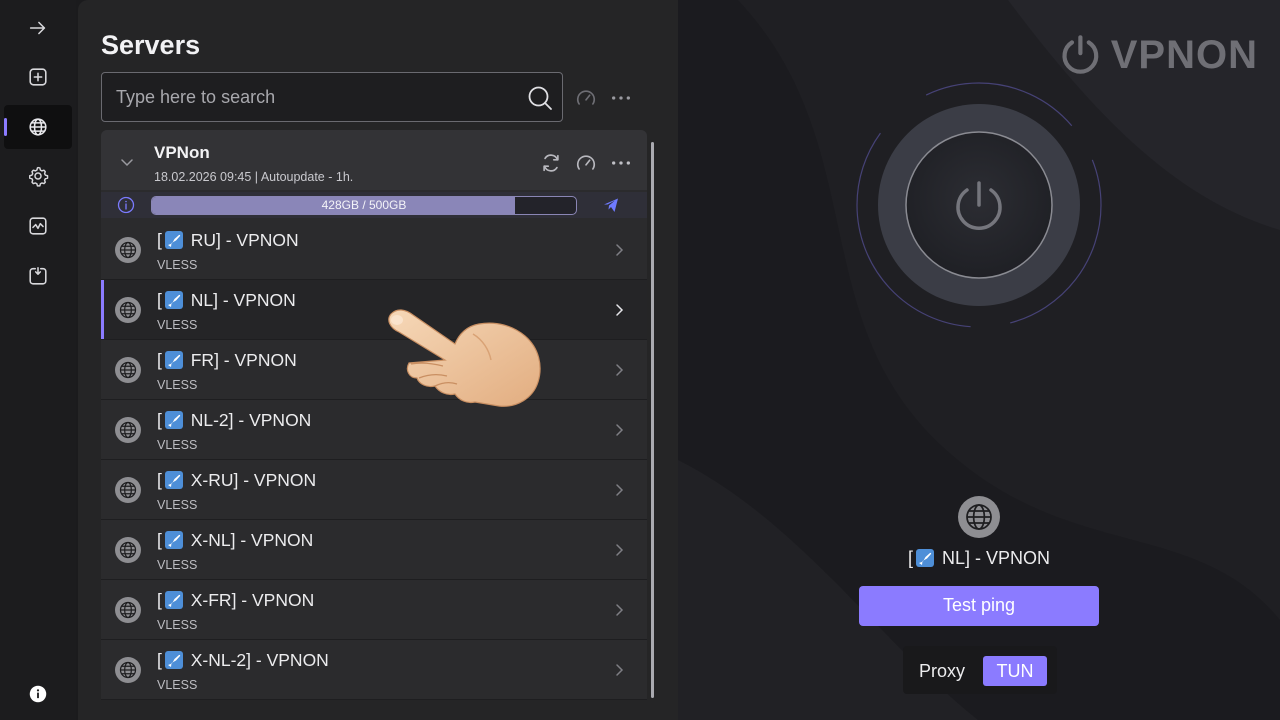 This screenshot has height=720, width=1280. Describe the element at coordinates (979, 558) in the screenshot. I see `selected-server-name: [ NL] - VPNON` at that location.